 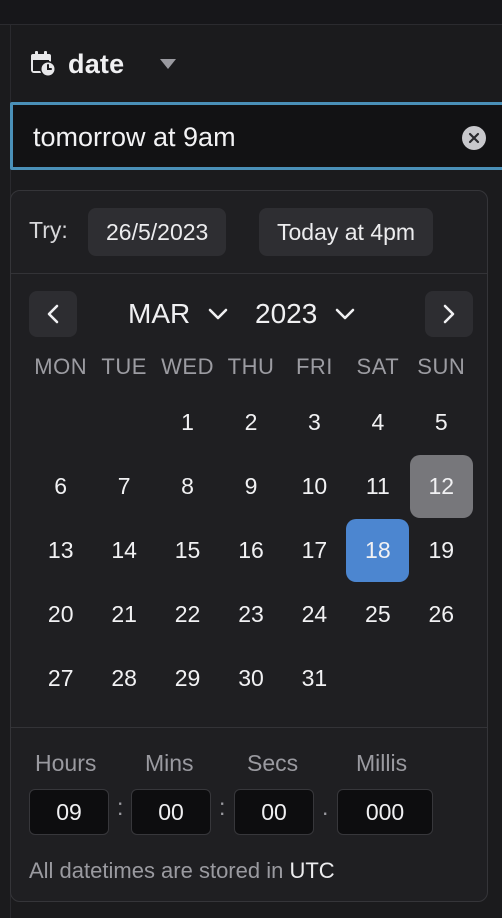 I want to click on calendar-day: 17, so click(x=314, y=550).